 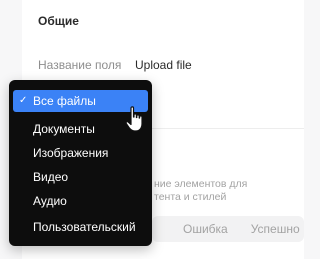 I want to click on dropdown-item-images: Изображения, so click(x=80, y=153).